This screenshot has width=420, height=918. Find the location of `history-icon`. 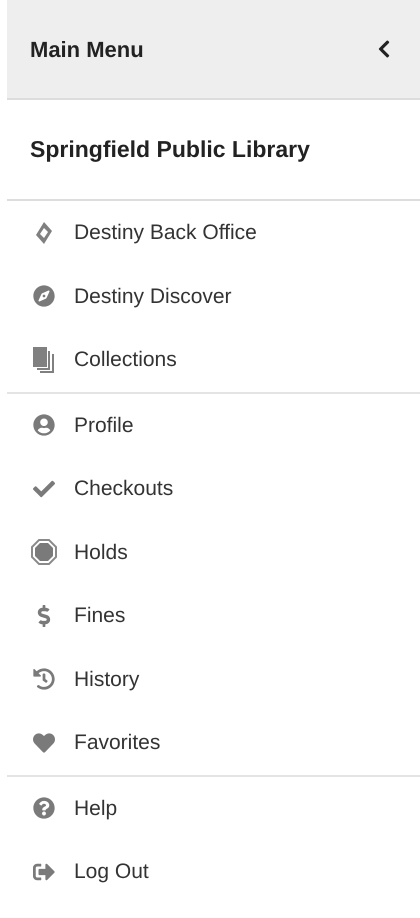

history-icon is located at coordinates (44, 679).